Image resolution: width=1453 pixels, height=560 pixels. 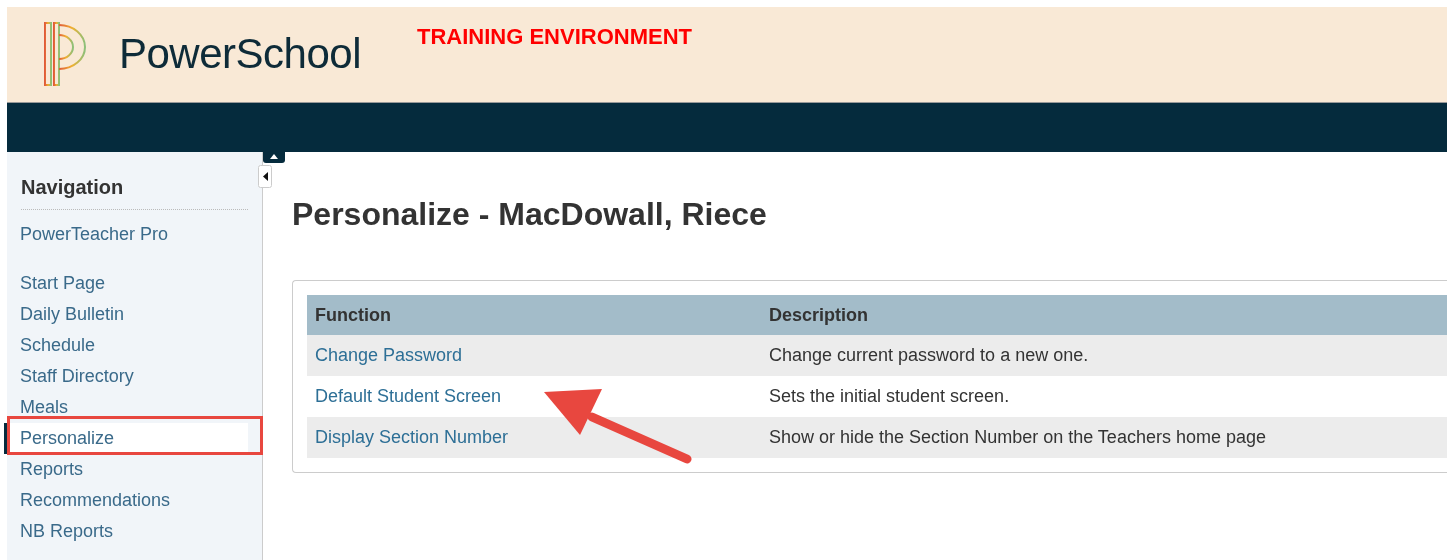 What do you see at coordinates (126, 469) in the screenshot?
I see `sidebar-item: Reports` at bounding box center [126, 469].